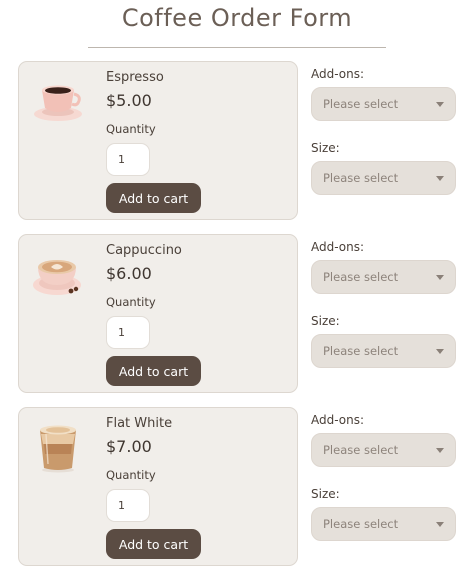 The image size is (474, 576). I want to click on espresso-cup-icon, so click(58, 103).